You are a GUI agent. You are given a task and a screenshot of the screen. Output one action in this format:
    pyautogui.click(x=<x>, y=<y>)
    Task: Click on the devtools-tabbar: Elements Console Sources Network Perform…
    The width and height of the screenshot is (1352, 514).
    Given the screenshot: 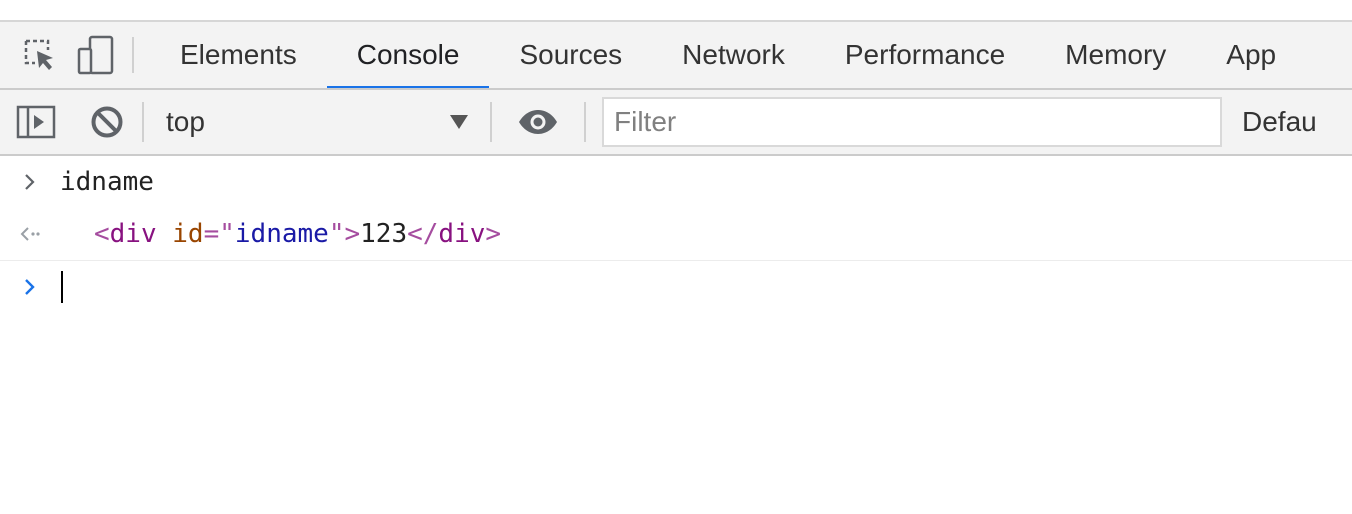 What is the action you would take?
    pyautogui.click(x=676, y=56)
    